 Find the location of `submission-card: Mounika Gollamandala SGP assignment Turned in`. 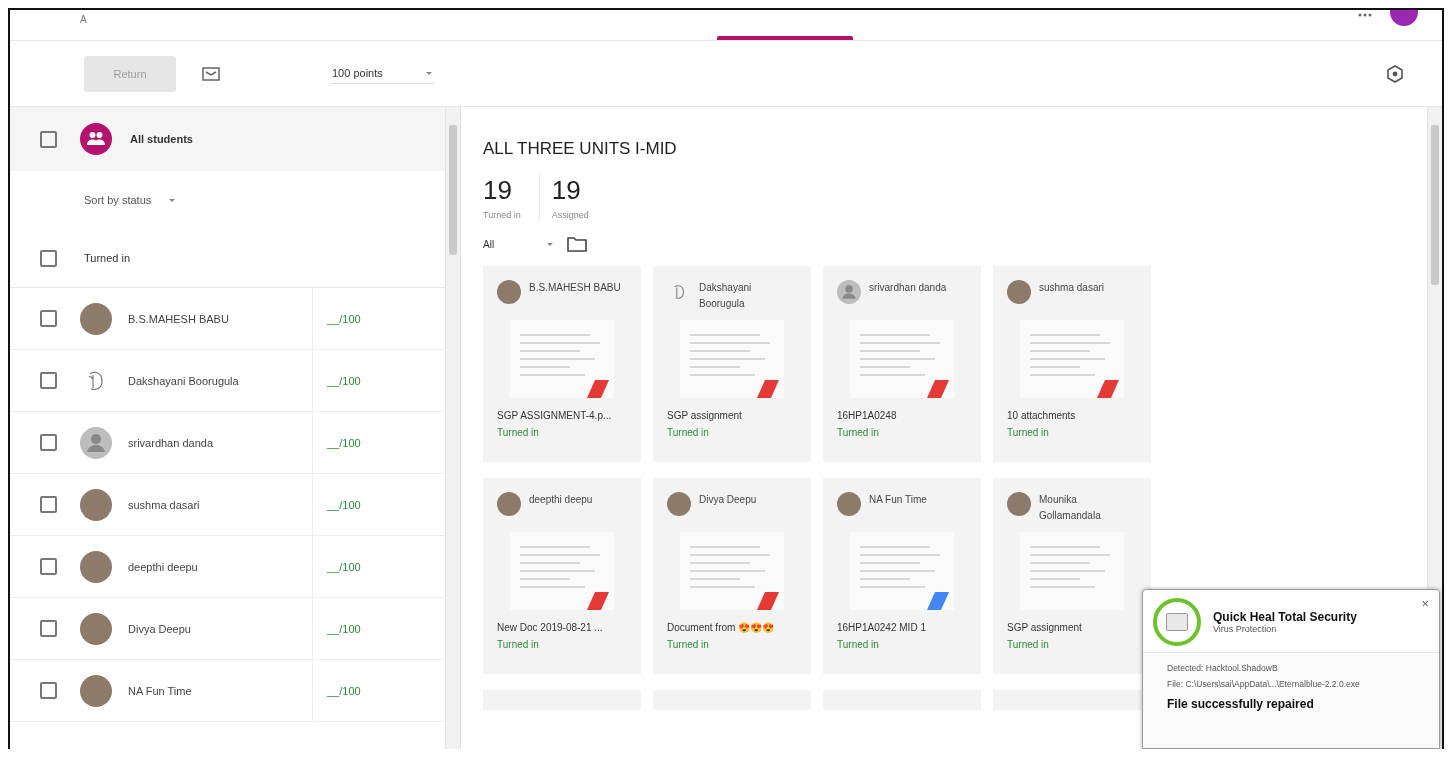

submission-card: Mounika Gollamandala SGP assignment Turned in is located at coordinates (1072, 576).